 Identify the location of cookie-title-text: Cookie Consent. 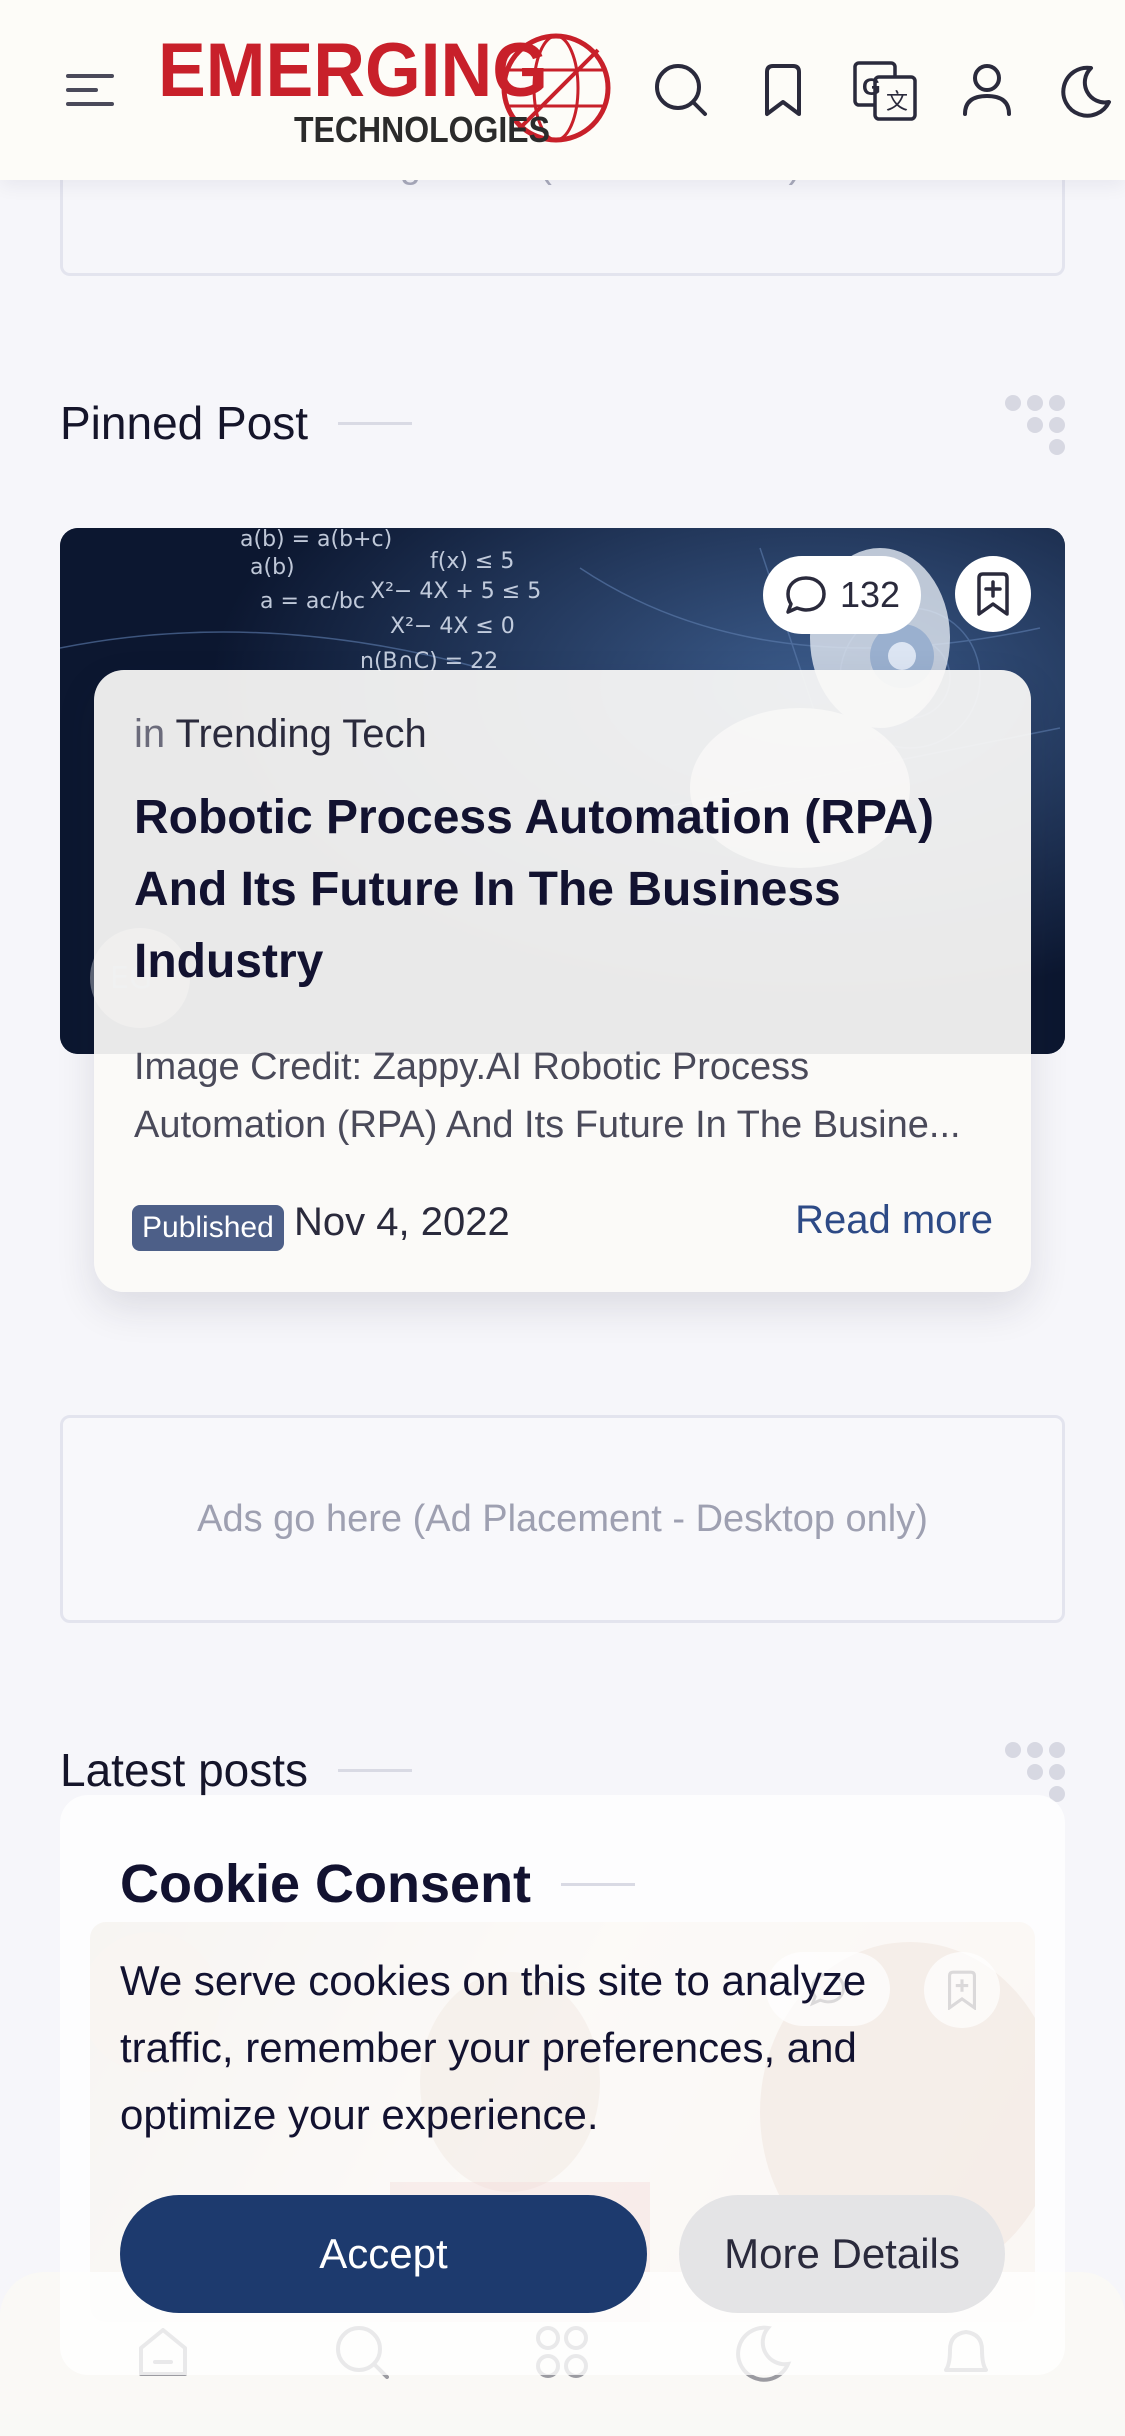
(326, 1884).